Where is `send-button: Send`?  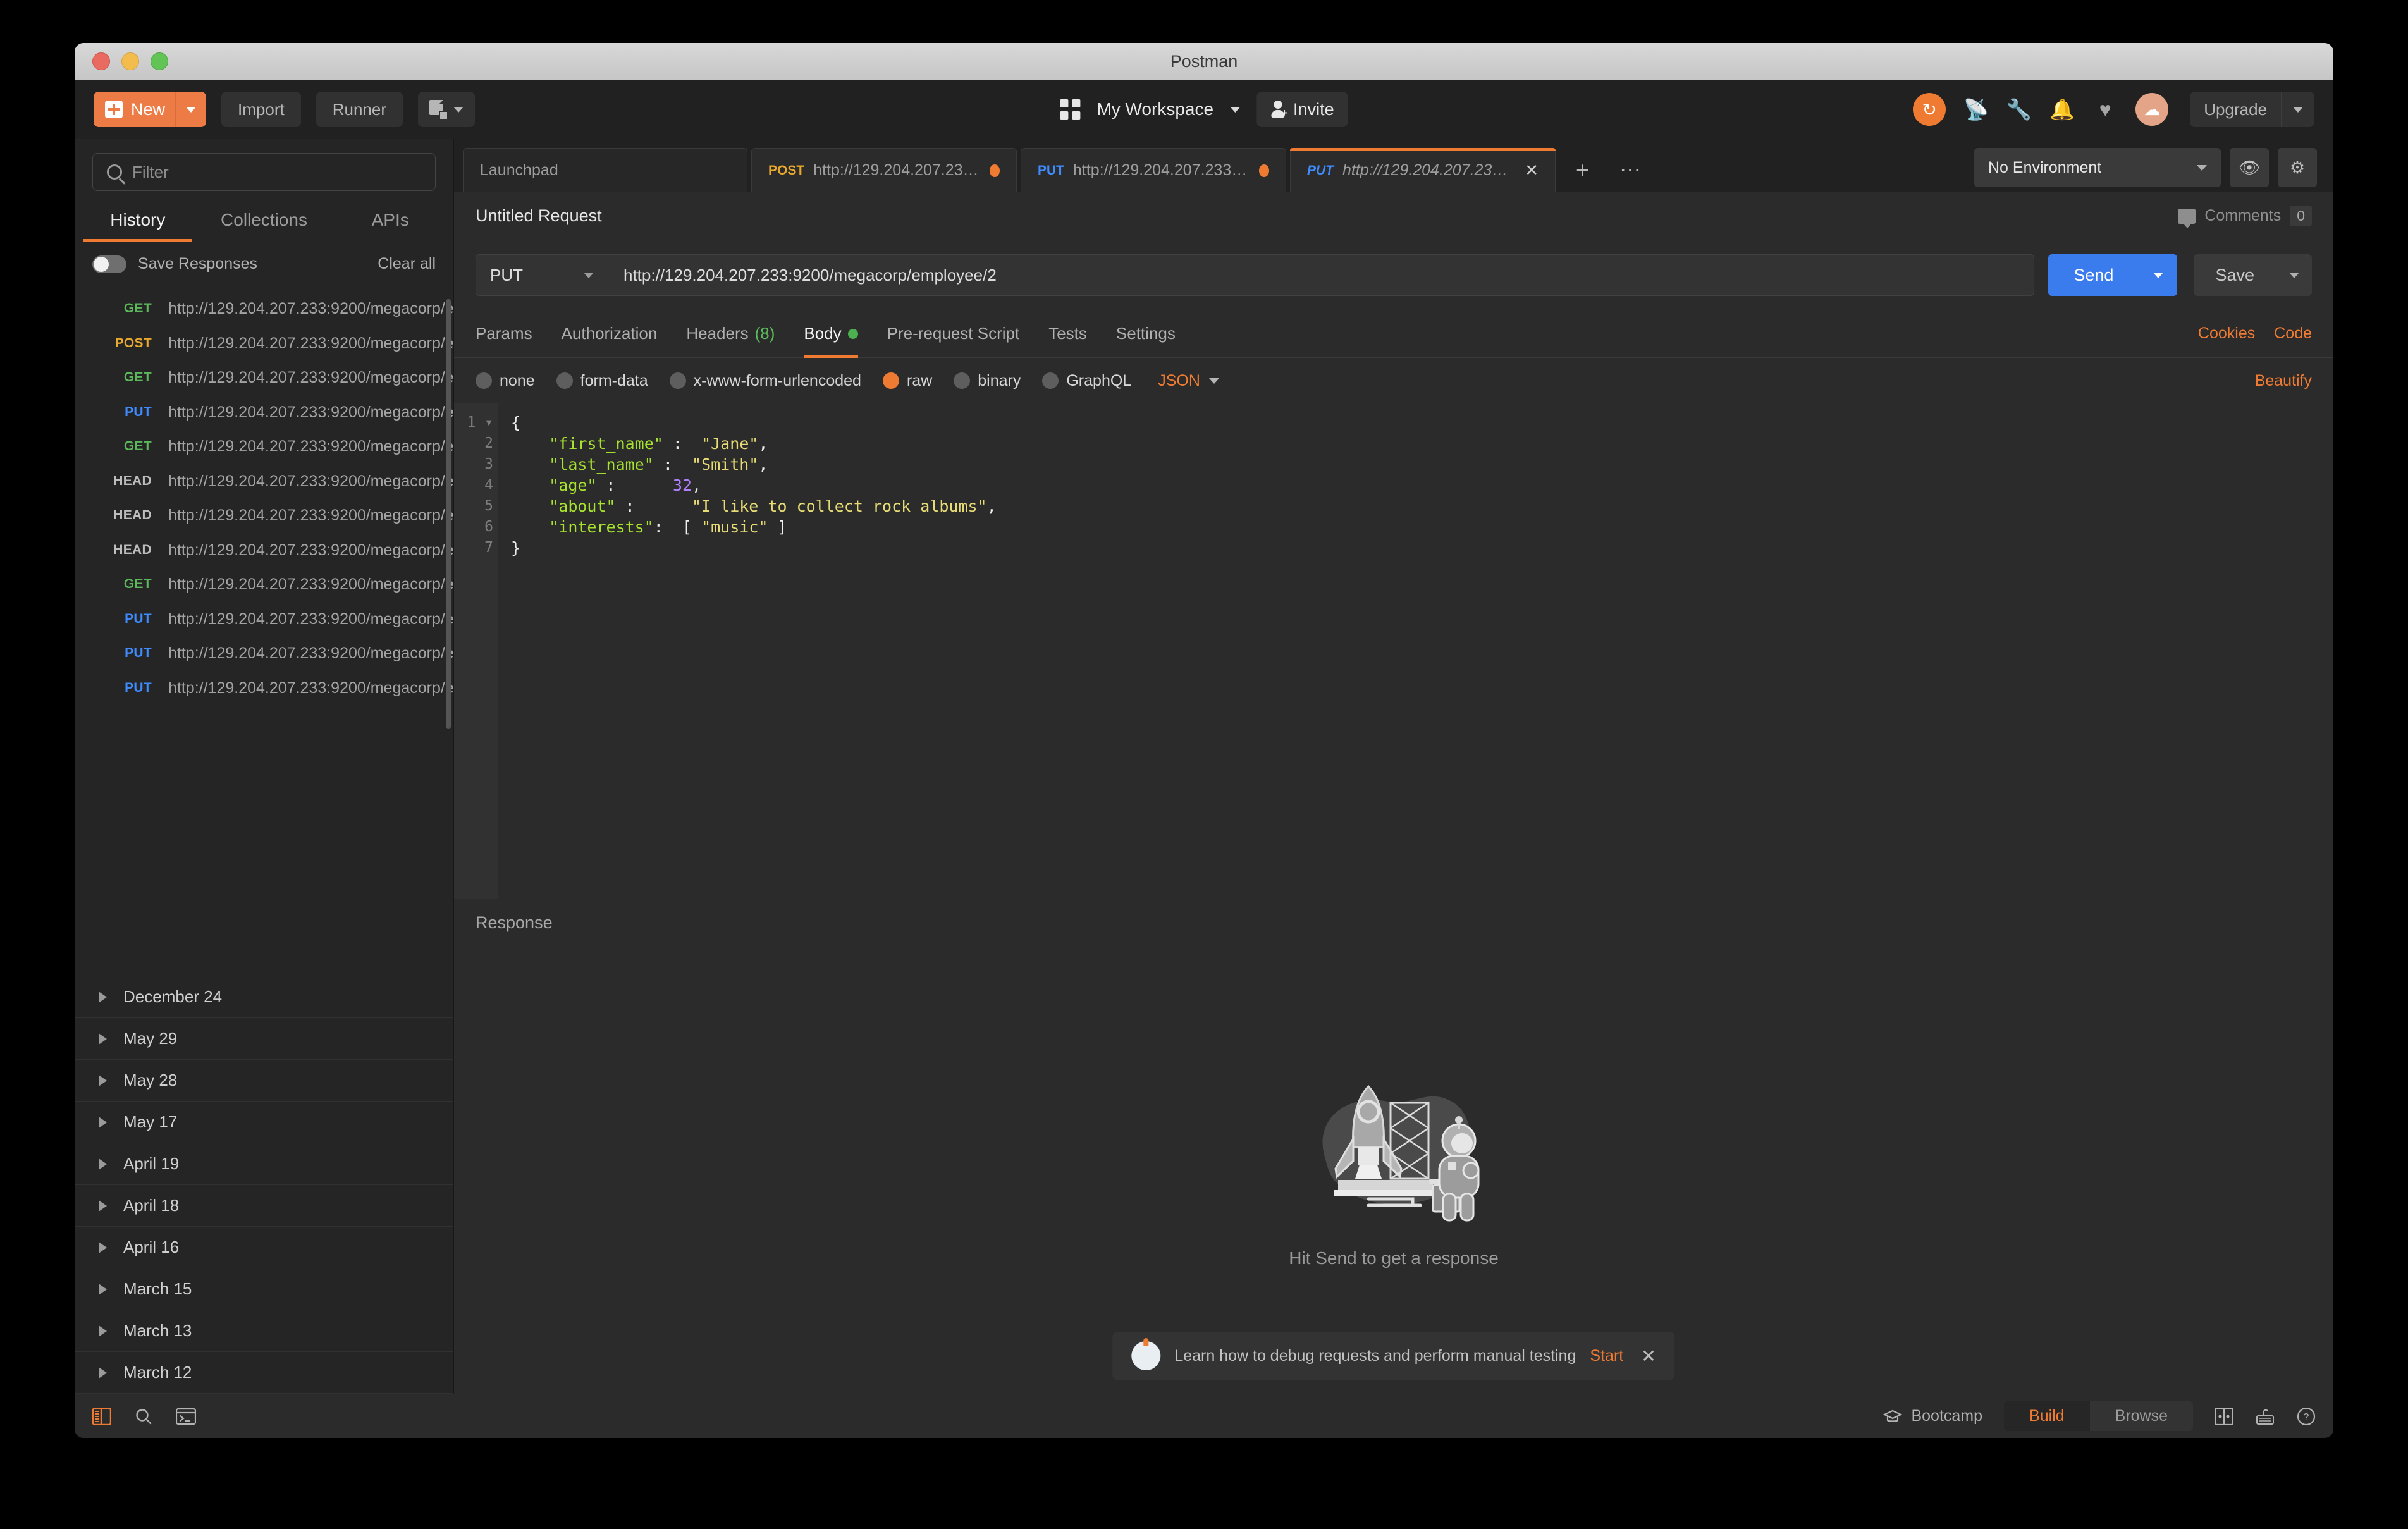
send-button: Send is located at coordinates (2093, 275).